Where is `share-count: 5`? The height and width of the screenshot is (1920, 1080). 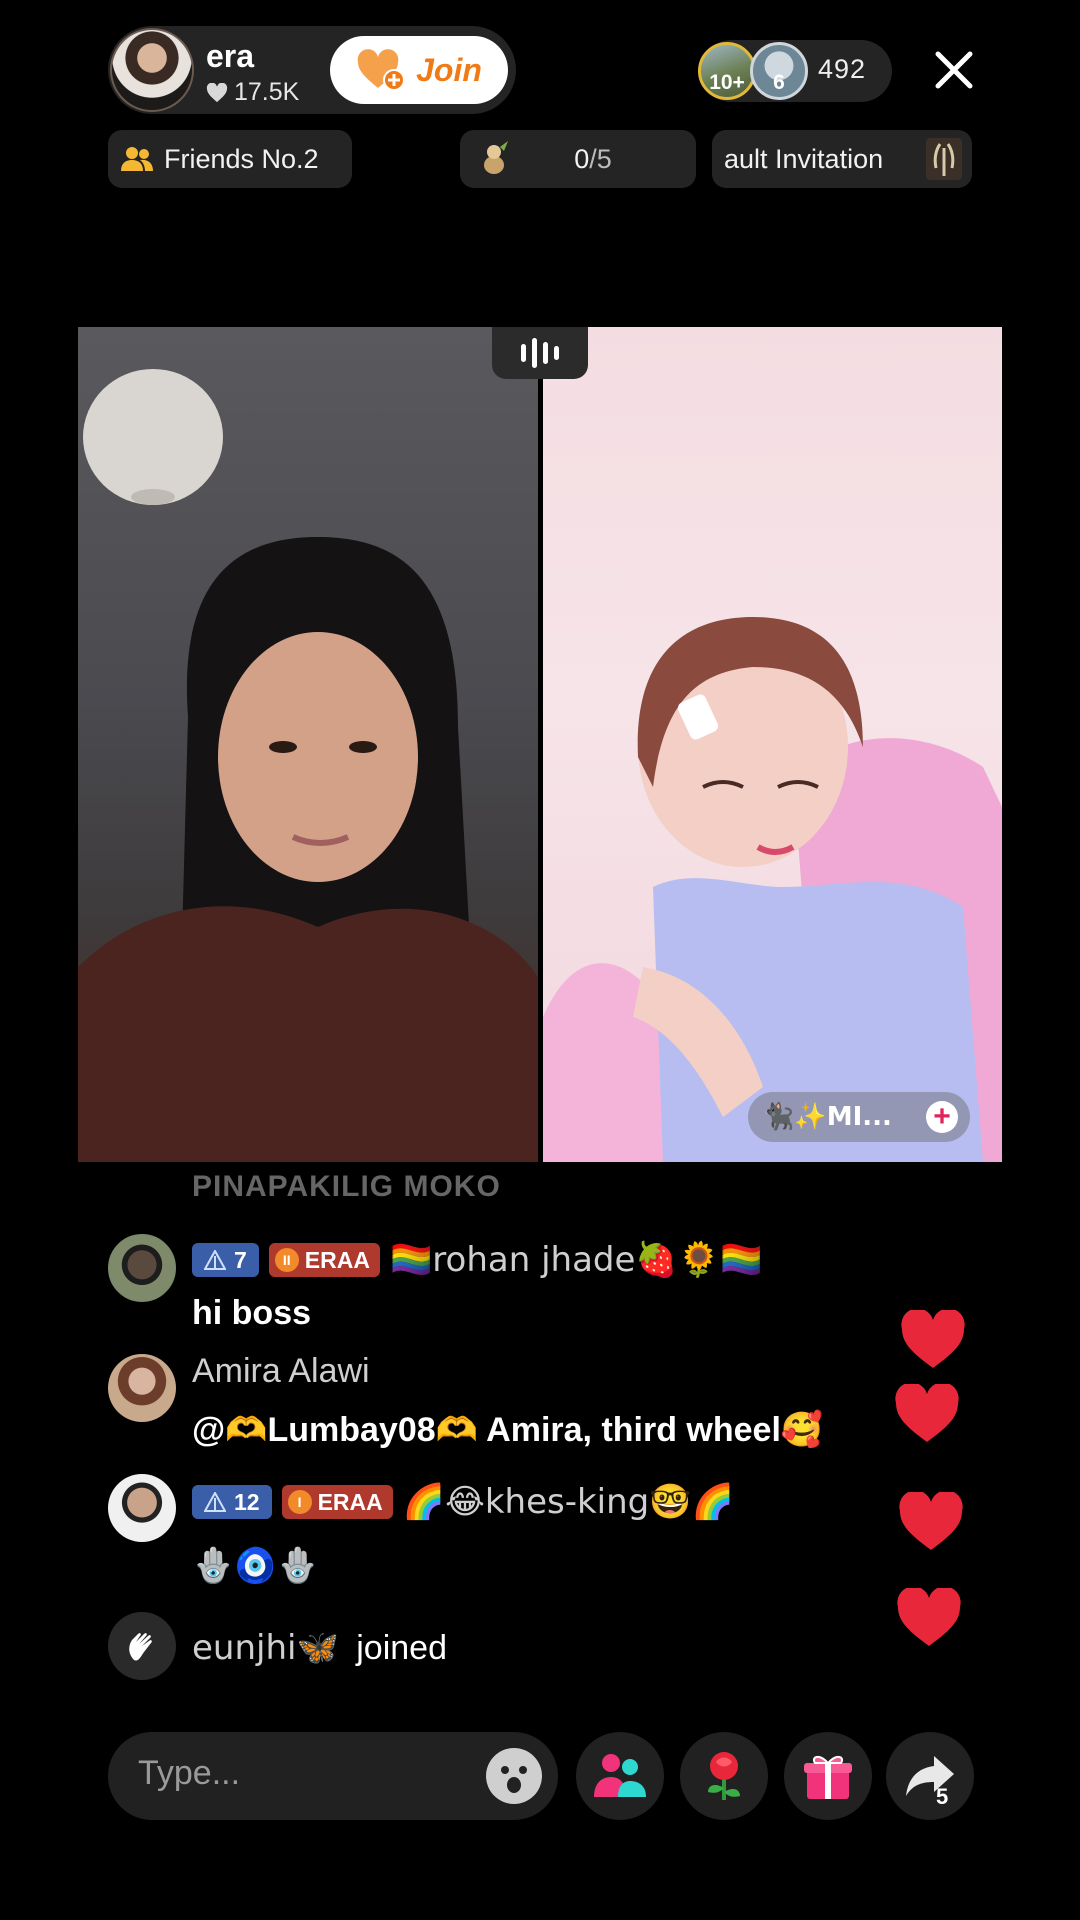
share-count: 5 is located at coordinates (942, 1796).